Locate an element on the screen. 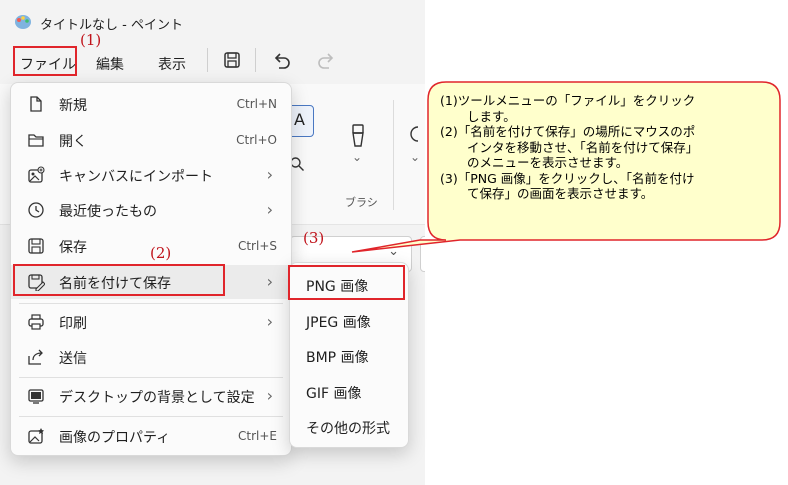 This screenshot has width=788, height=485. callout-line: (3)「PNG 画像」をクリックし、「名前を付け is located at coordinates (607, 179).